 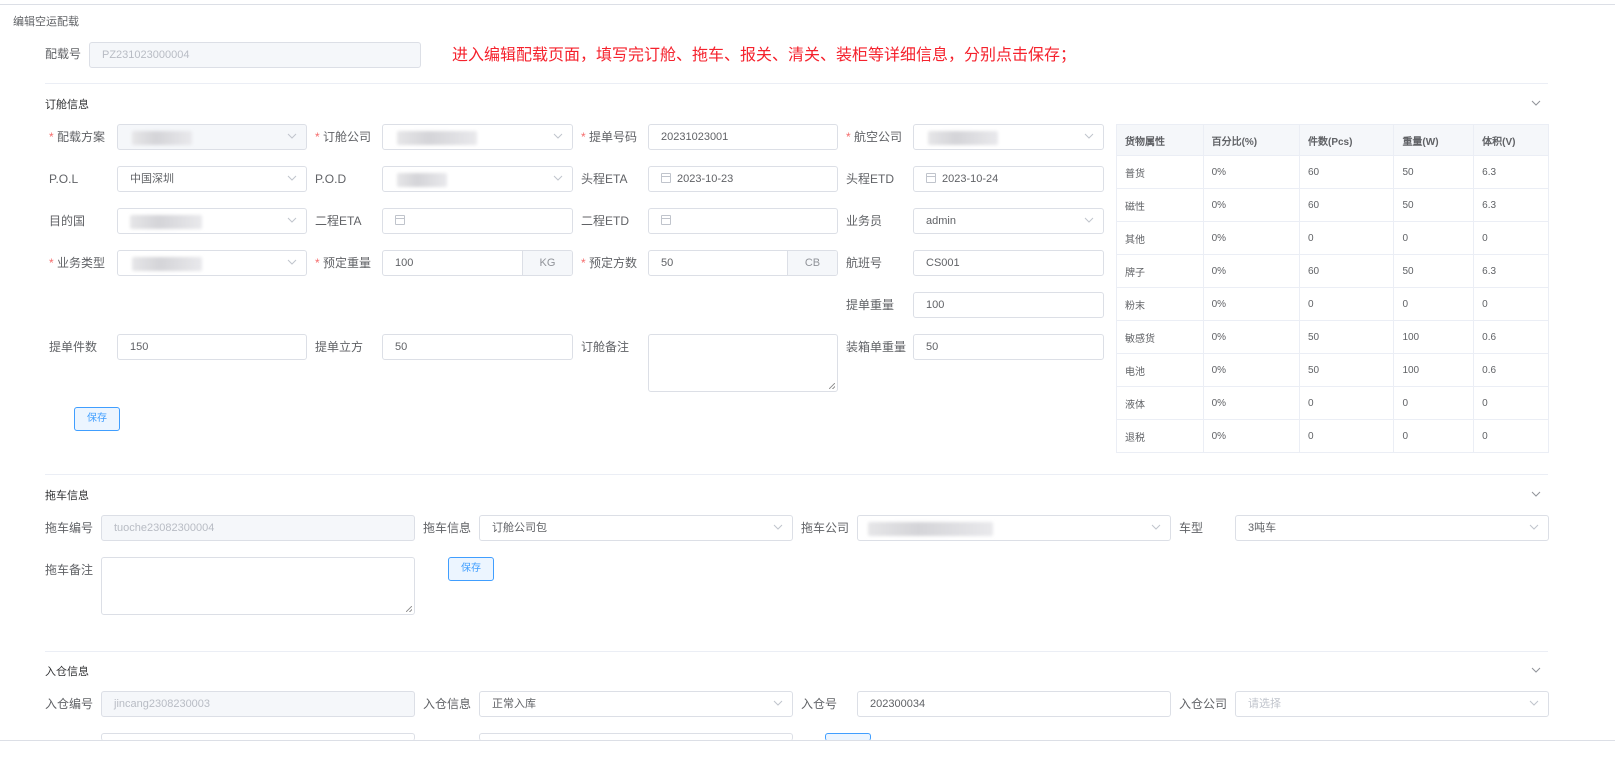 I want to click on weight-label: 预定重量, so click(x=343, y=263).